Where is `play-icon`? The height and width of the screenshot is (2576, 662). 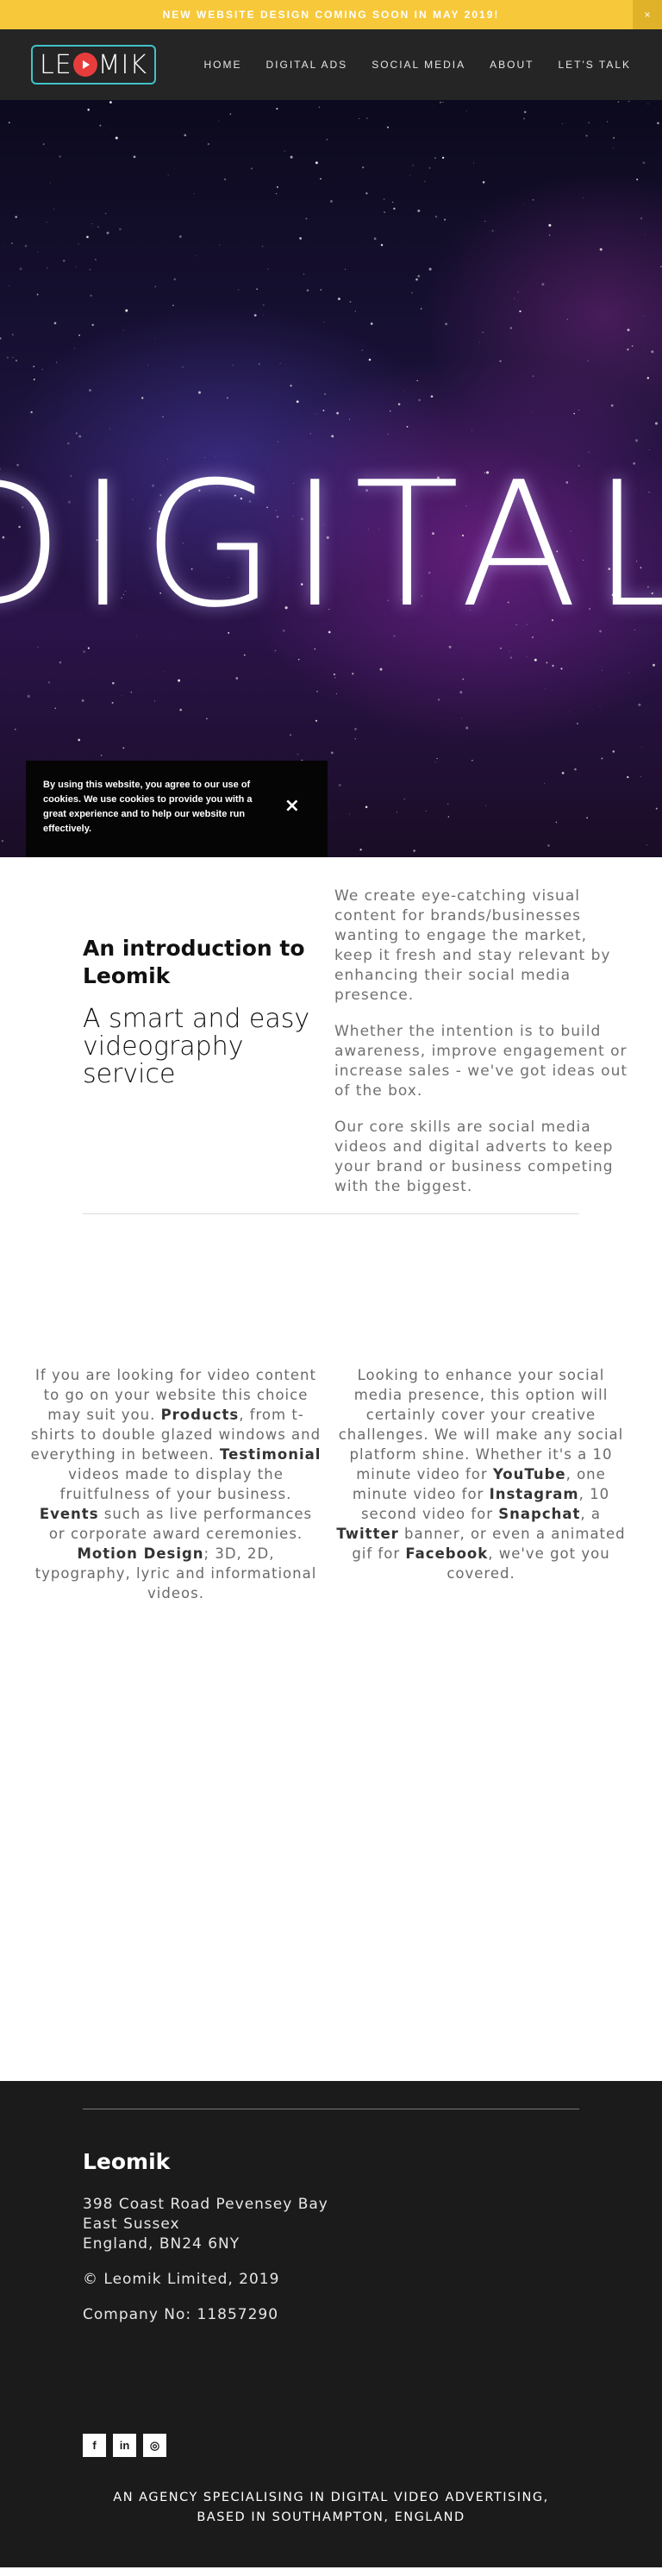 play-icon is located at coordinates (85, 65).